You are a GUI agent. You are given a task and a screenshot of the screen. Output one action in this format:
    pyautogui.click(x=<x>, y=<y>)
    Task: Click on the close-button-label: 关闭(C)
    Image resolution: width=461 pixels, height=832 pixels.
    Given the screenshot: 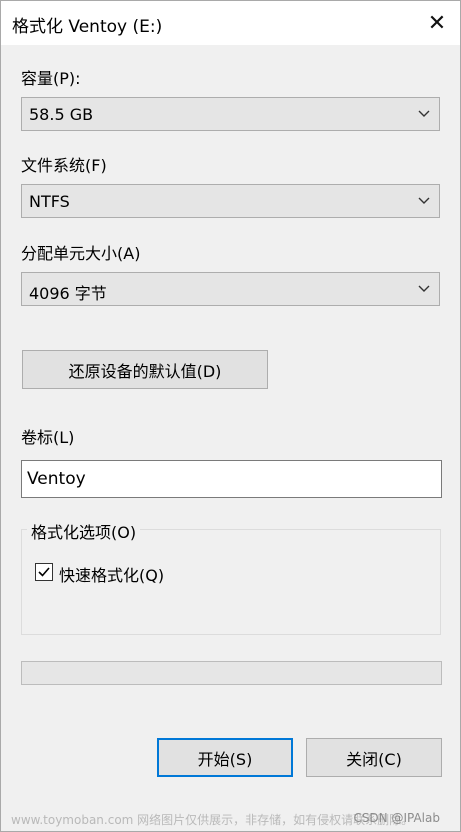 What is the action you would take?
    pyautogui.click(x=374, y=759)
    